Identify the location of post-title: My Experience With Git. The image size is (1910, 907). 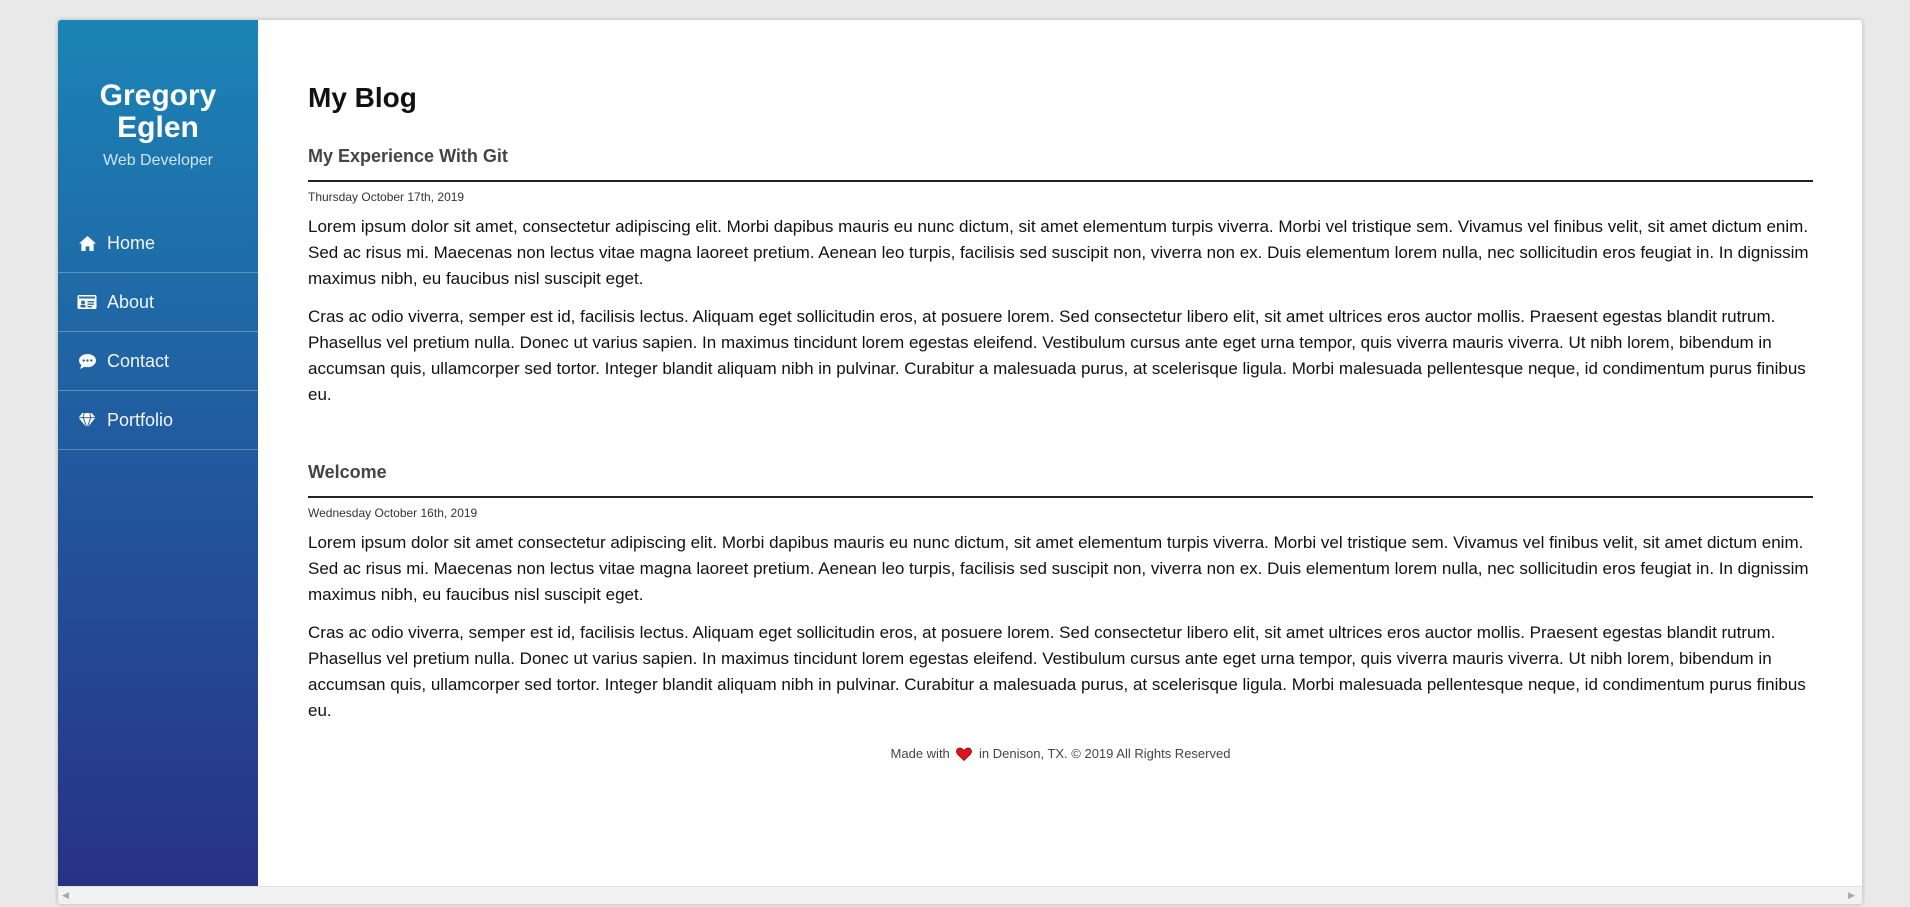
(1060, 164).